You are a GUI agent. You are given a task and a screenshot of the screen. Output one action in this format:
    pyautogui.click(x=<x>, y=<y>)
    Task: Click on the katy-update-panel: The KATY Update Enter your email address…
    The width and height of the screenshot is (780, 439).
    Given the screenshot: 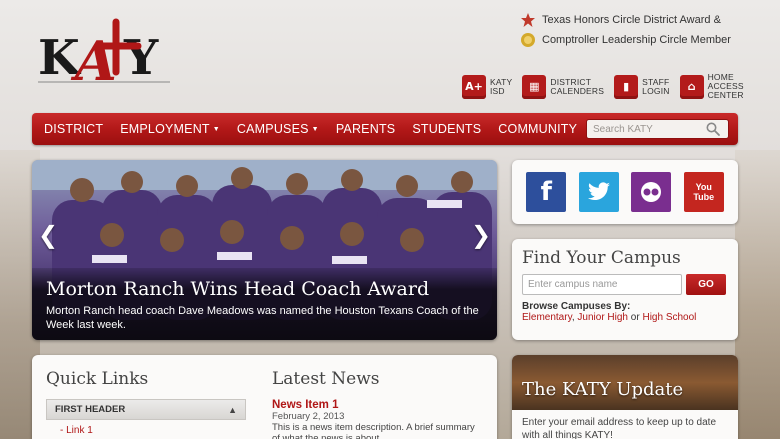 What is the action you would take?
    pyautogui.click(x=625, y=397)
    